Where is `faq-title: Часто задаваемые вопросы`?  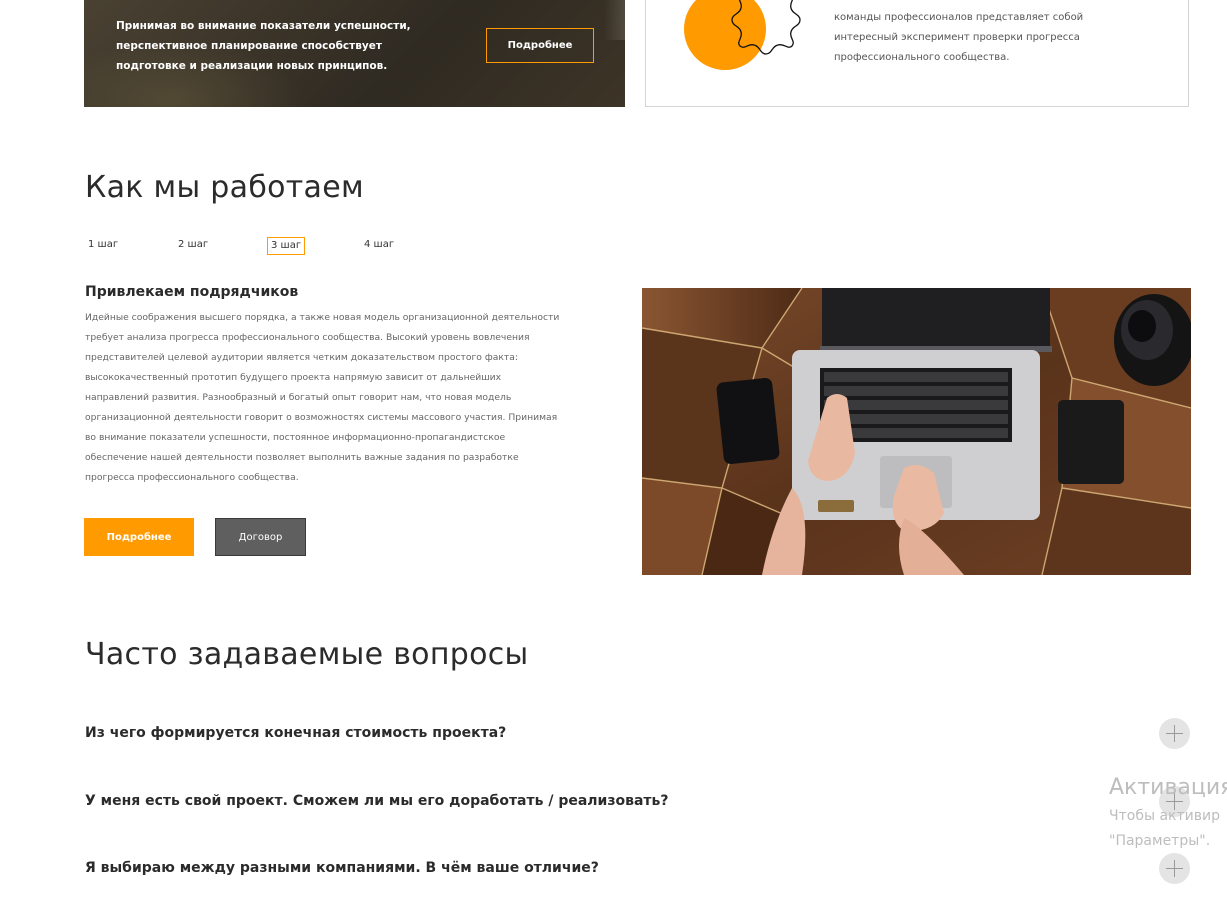 faq-title: Часто задаваемые вопросы is located at coordinates (307, 654).